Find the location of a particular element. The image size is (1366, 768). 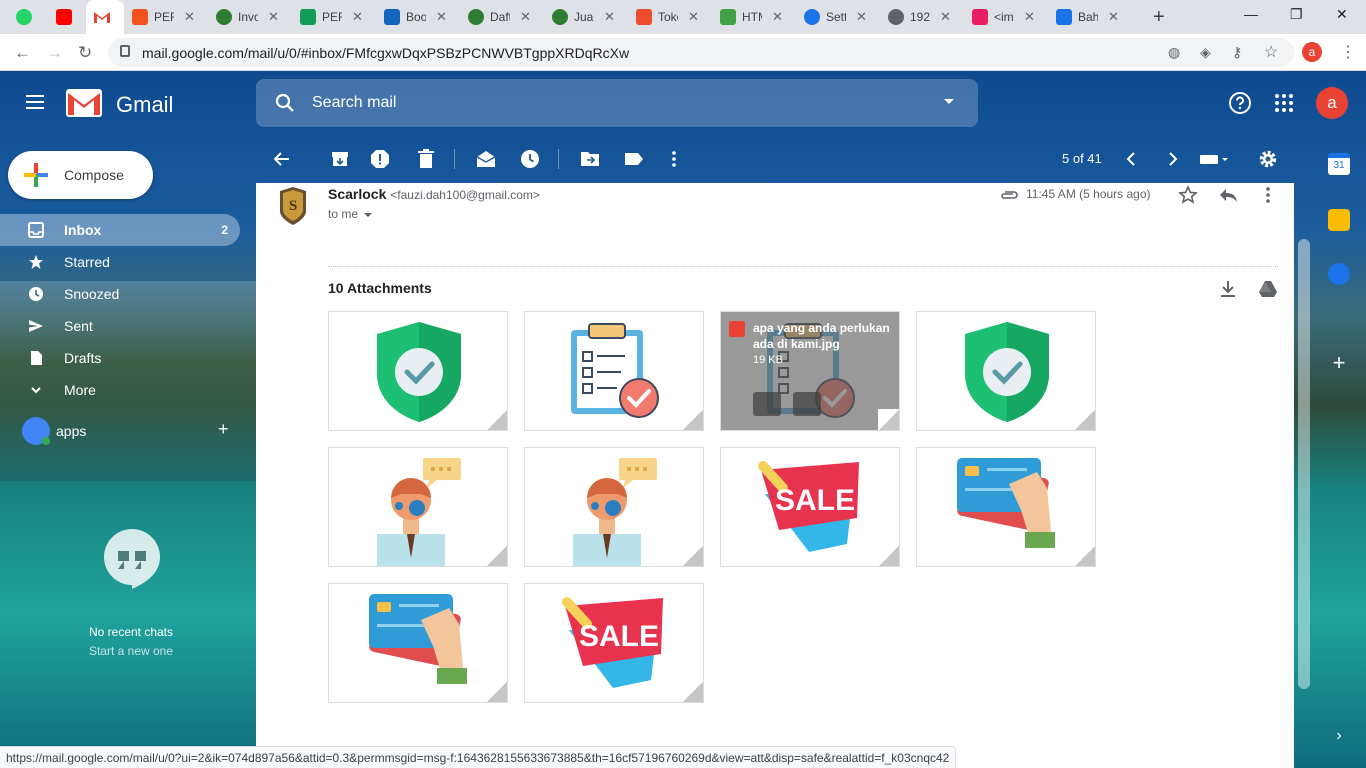

more-options-icon is located at coordinates (674, 159).